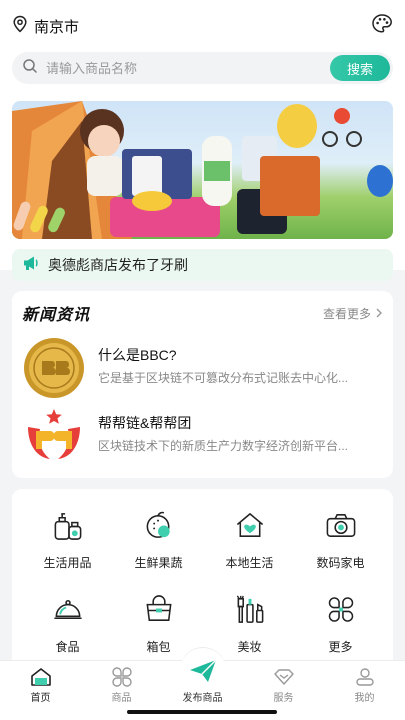  I want to click on location-label: 南京市, so click(57, 27).